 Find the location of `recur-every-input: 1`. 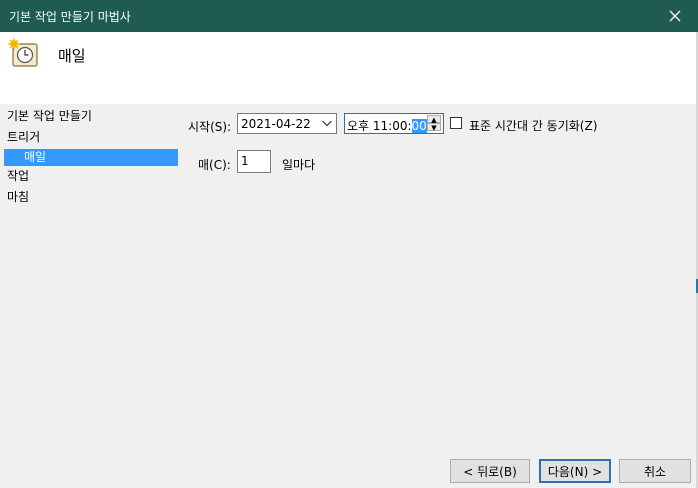

recur-every-input: 1 is located at coordinates (254, 161).